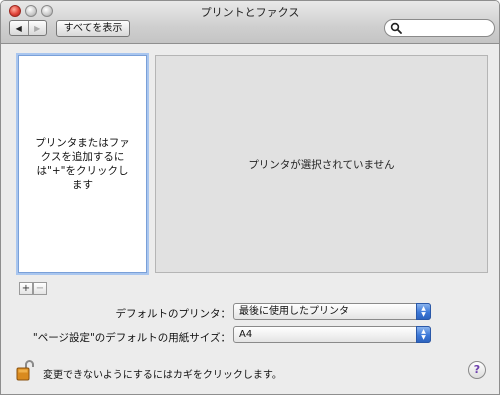  What do you see at coordinates (477, 370) in the screenshot?
I see `help-button: ?` at bounding box center [477, 370].